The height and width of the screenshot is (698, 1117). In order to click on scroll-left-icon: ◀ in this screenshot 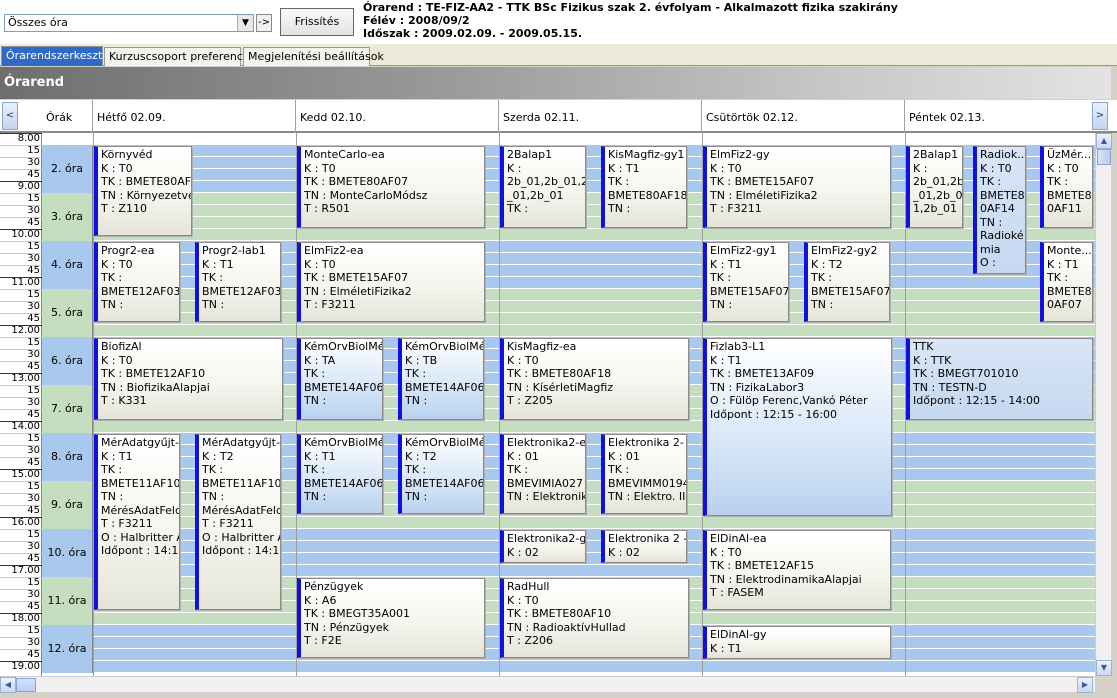, I will do `click(8, 685)`.